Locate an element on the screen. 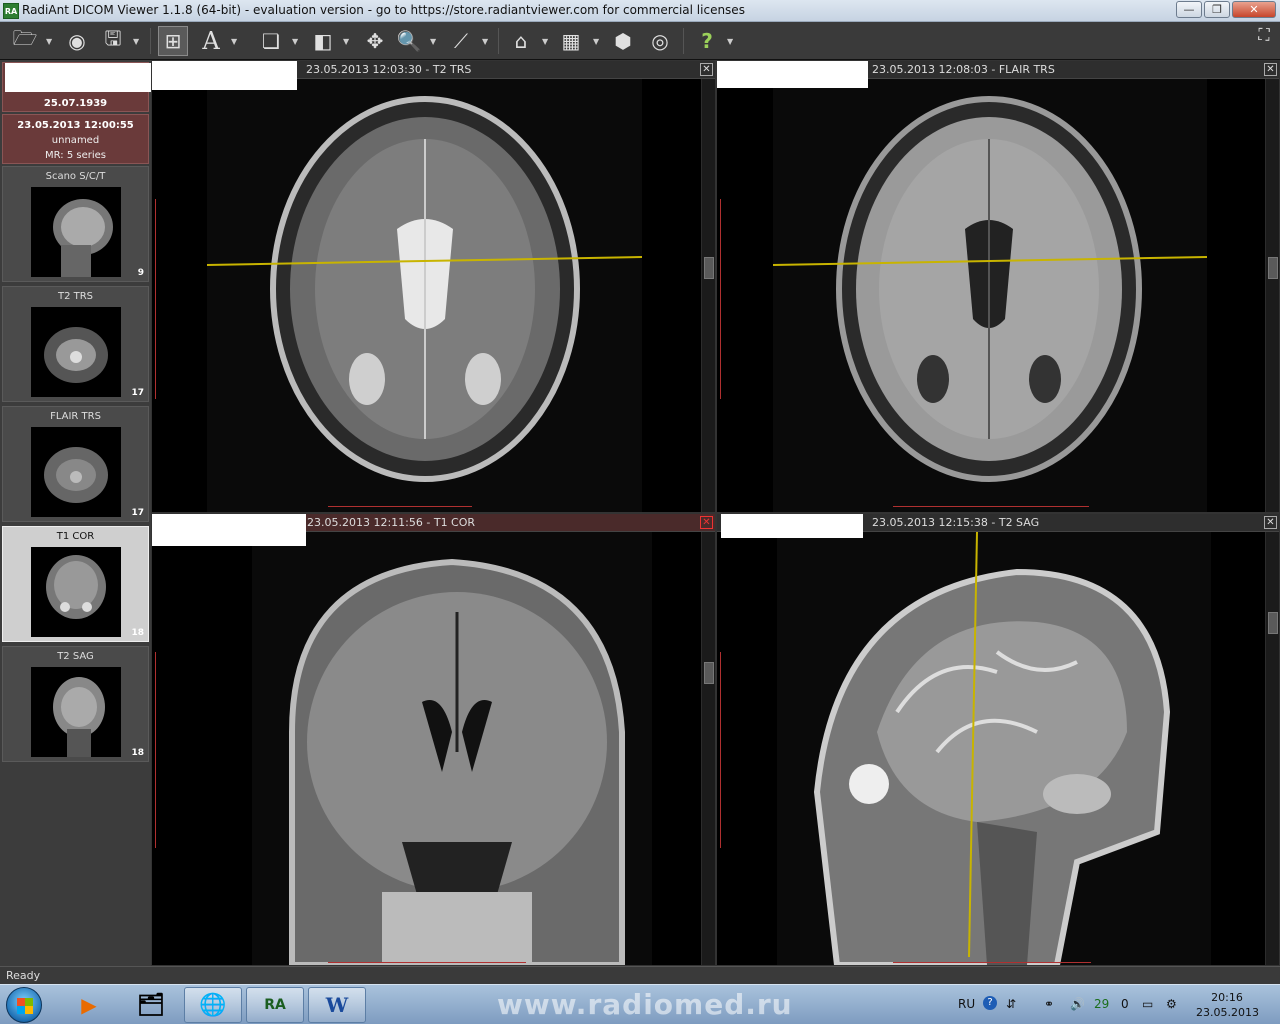  status-text: Ready is located at coordinates (23, 975).